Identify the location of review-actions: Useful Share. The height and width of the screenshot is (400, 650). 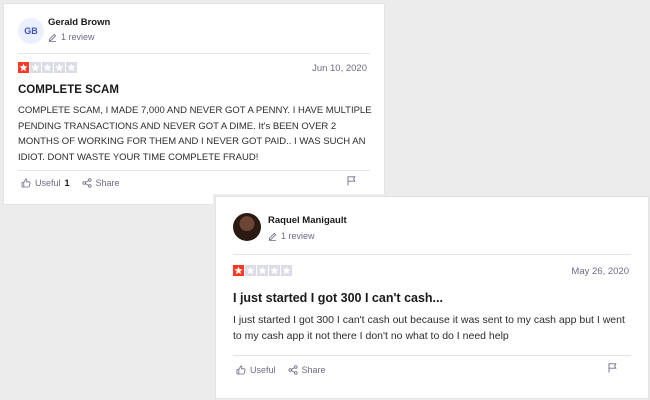
(281, 370).